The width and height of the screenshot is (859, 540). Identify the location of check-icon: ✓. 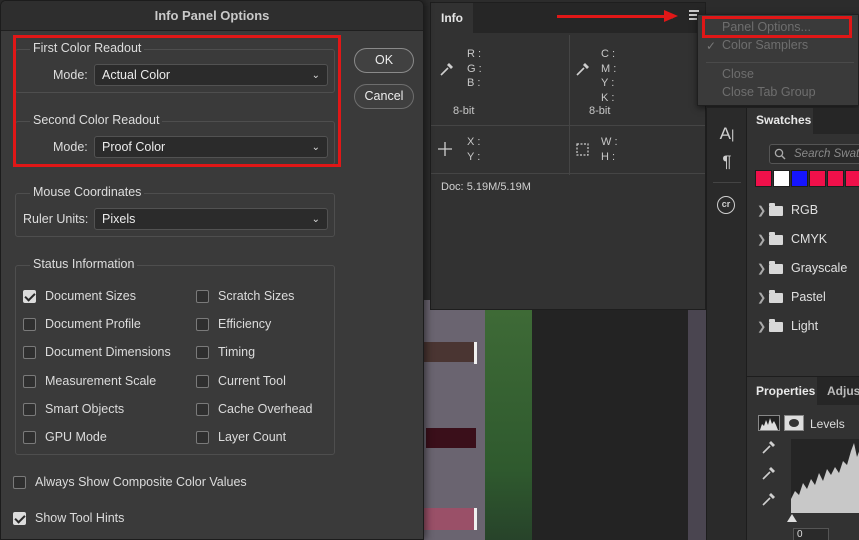
(711, 46).